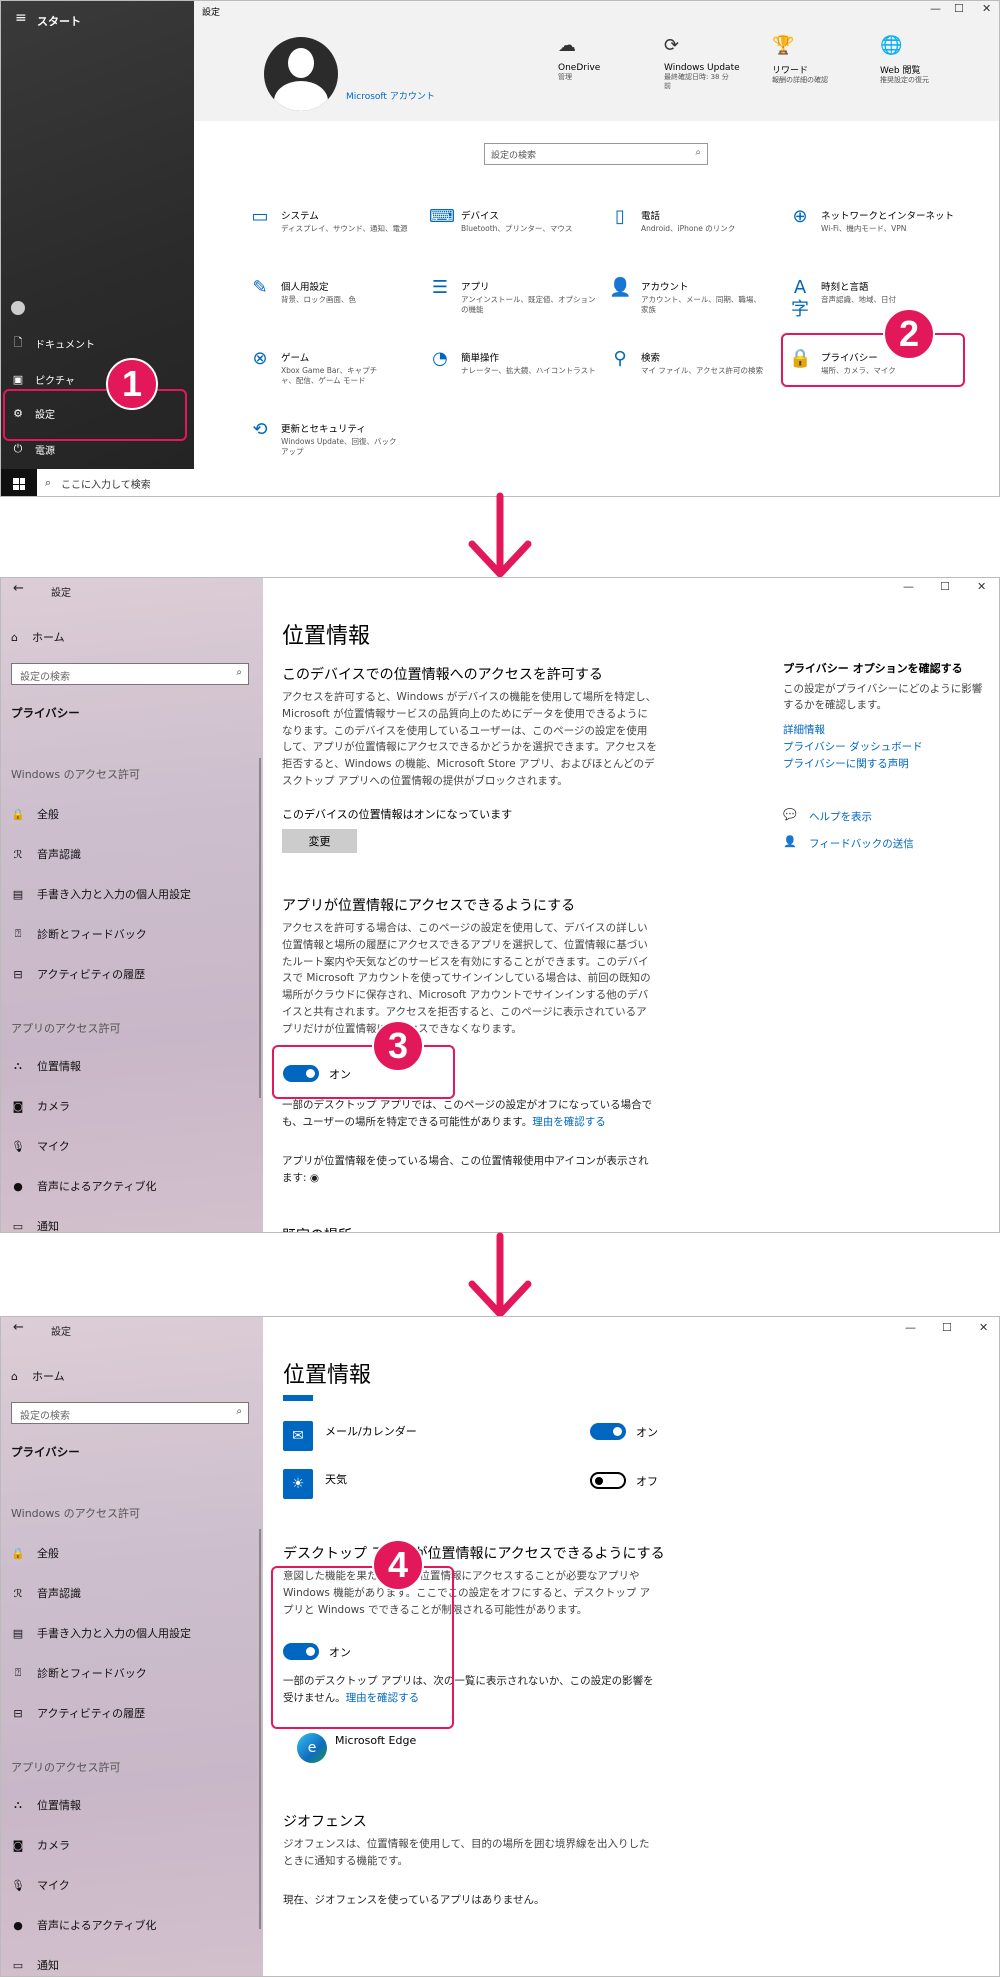  What do you see at coordinates (319, 841) in the screenshot?
I see `change-button: 変更` at bounding box center [319, 841].